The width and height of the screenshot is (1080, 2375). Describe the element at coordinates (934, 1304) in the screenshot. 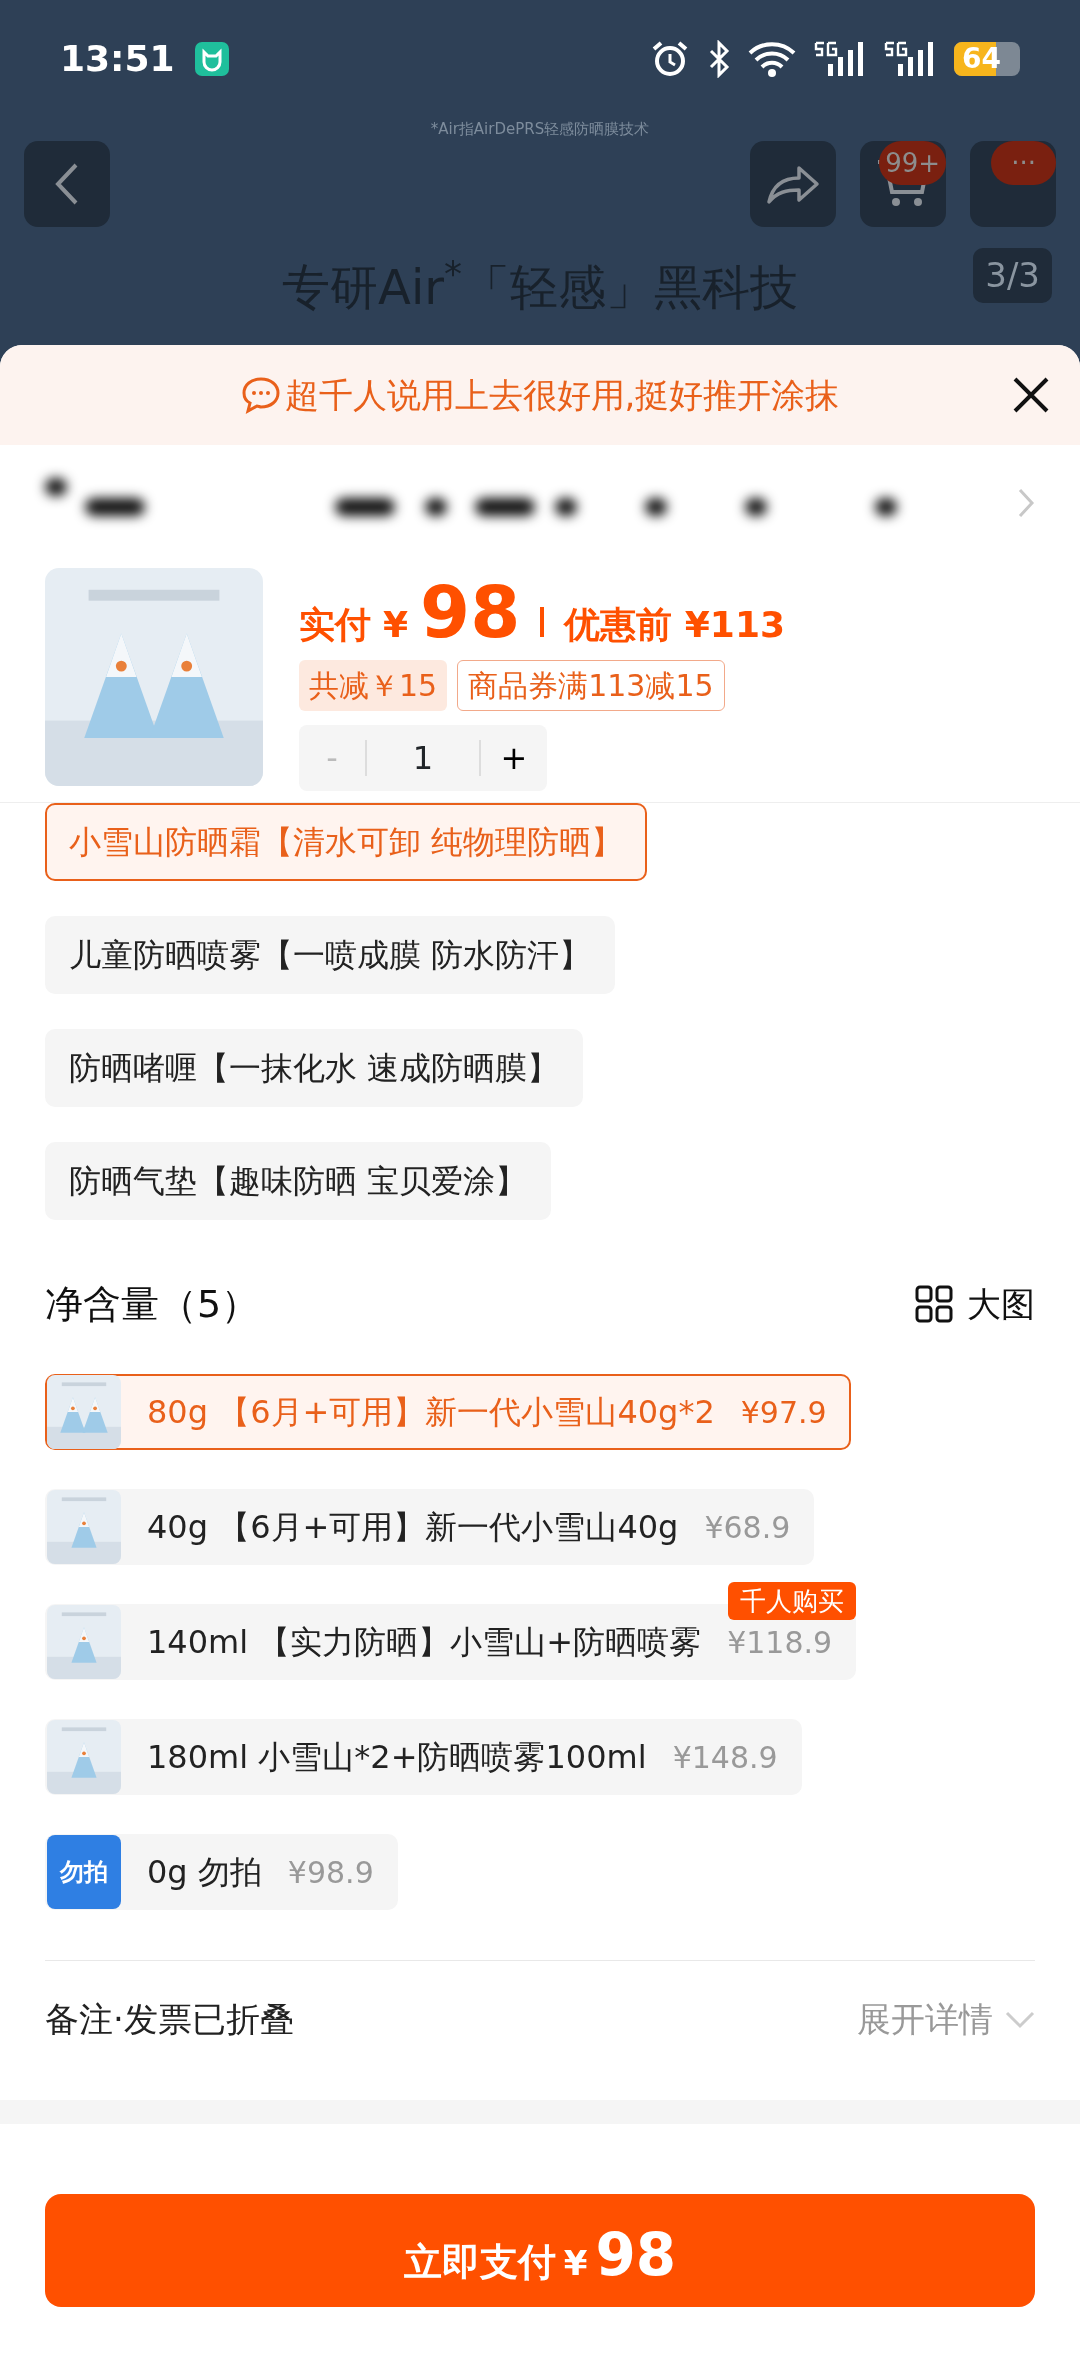

I see `grid-icon` at that location.